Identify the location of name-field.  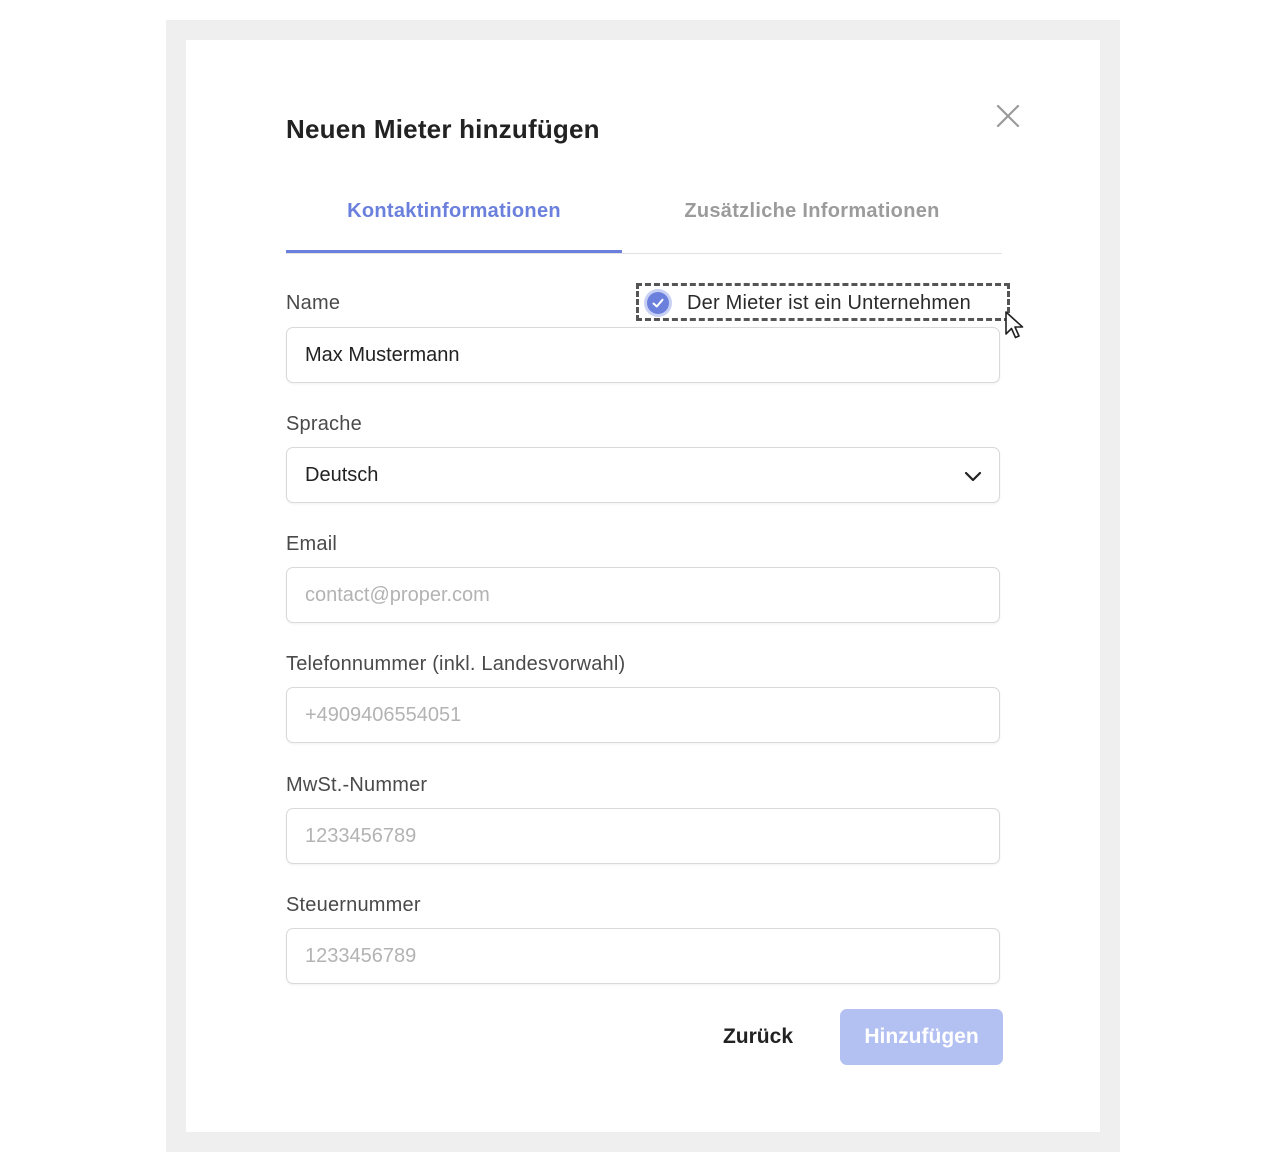
(643, 355).